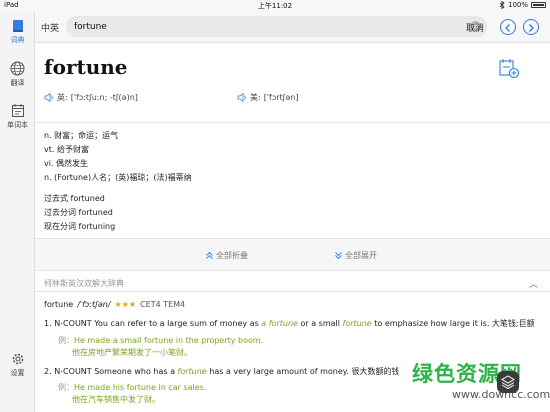 The image size is (550, 412). Describe the element at coordinates (66, 163) in the screenshot. I see `definition-line: vi. 偶然发生` at that location.